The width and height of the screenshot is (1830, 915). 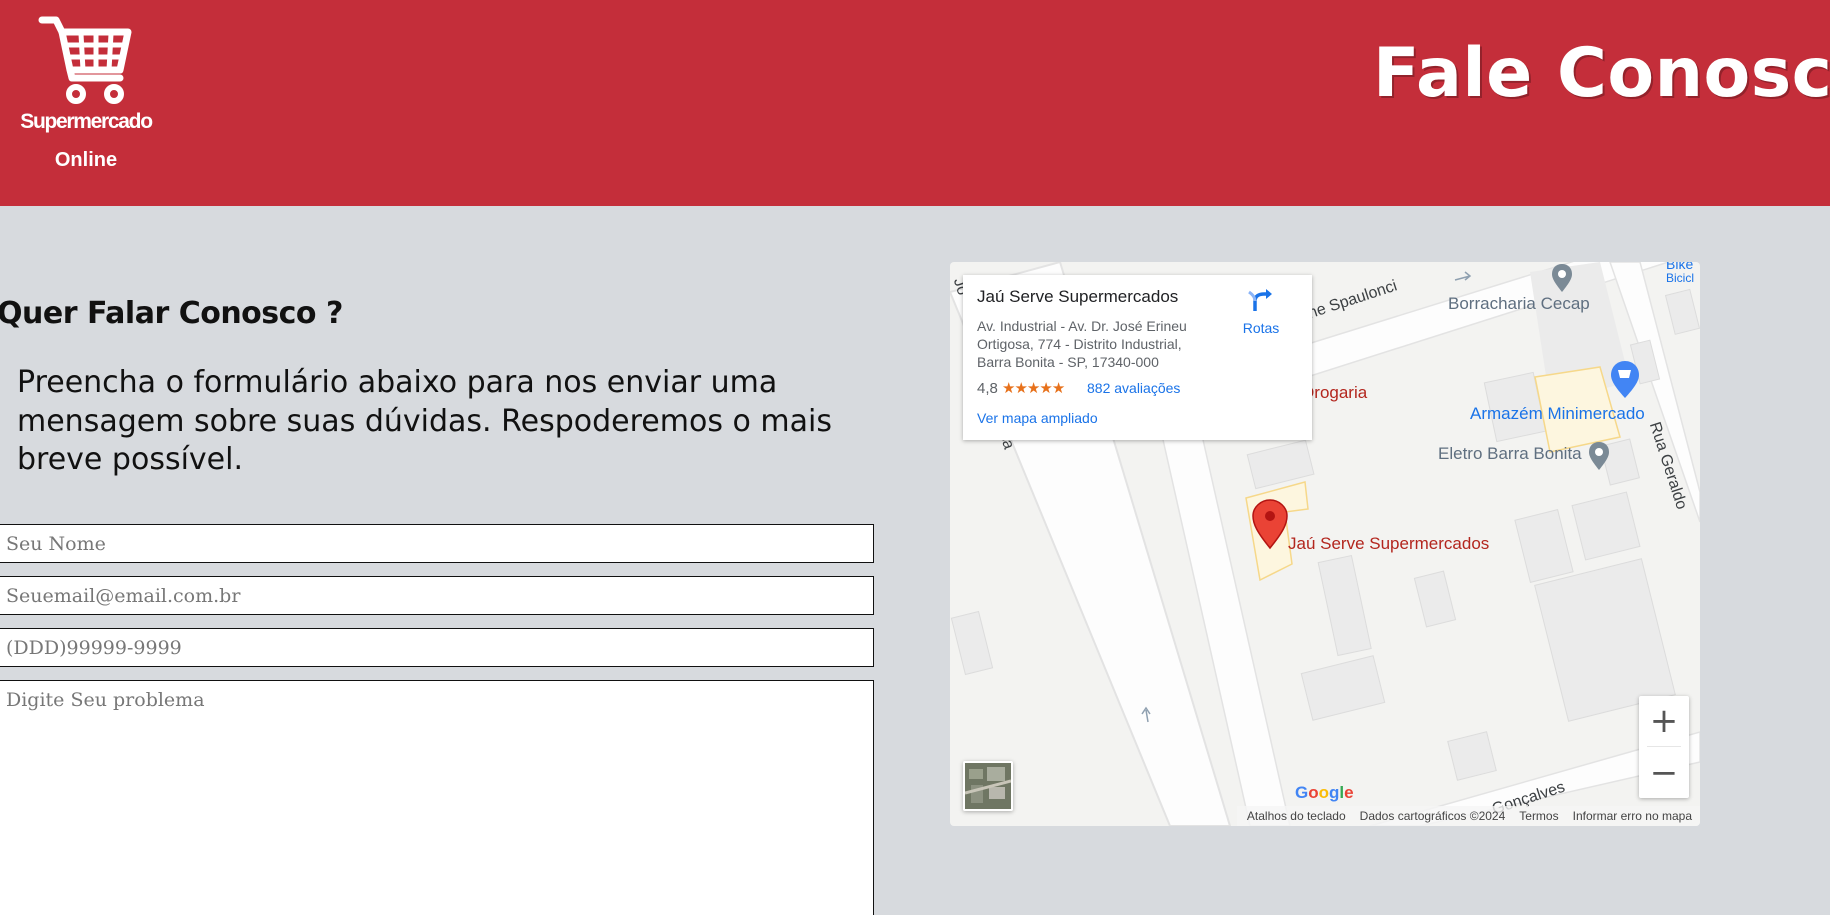 What do you see at coordinates (1260, 300) in the screenshot?
I see `directions-icon` at bounding box center [1260, 300].